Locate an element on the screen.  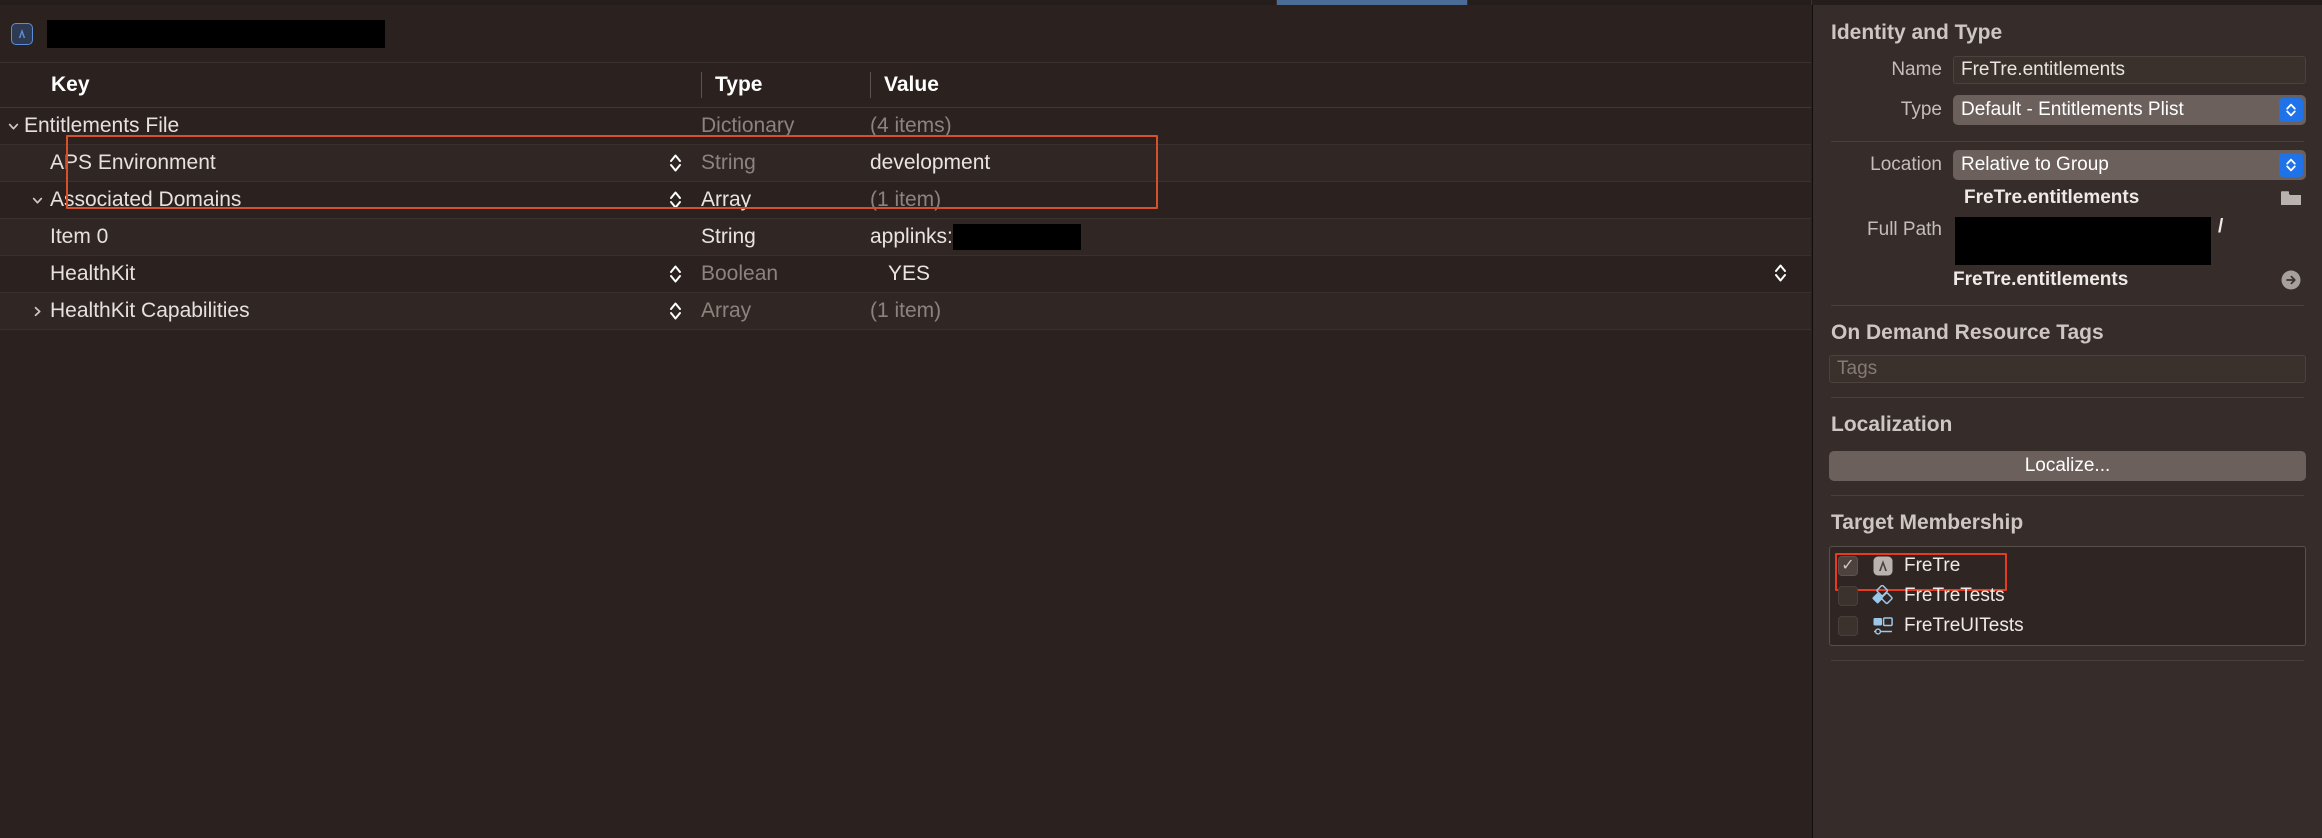
row-value-cell: YES is located at coordinates (1340, 274).